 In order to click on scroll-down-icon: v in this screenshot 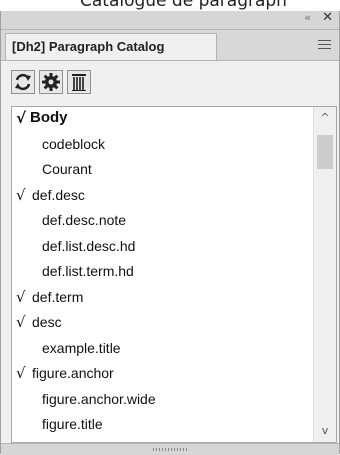, I will do `click(325, 431)`.